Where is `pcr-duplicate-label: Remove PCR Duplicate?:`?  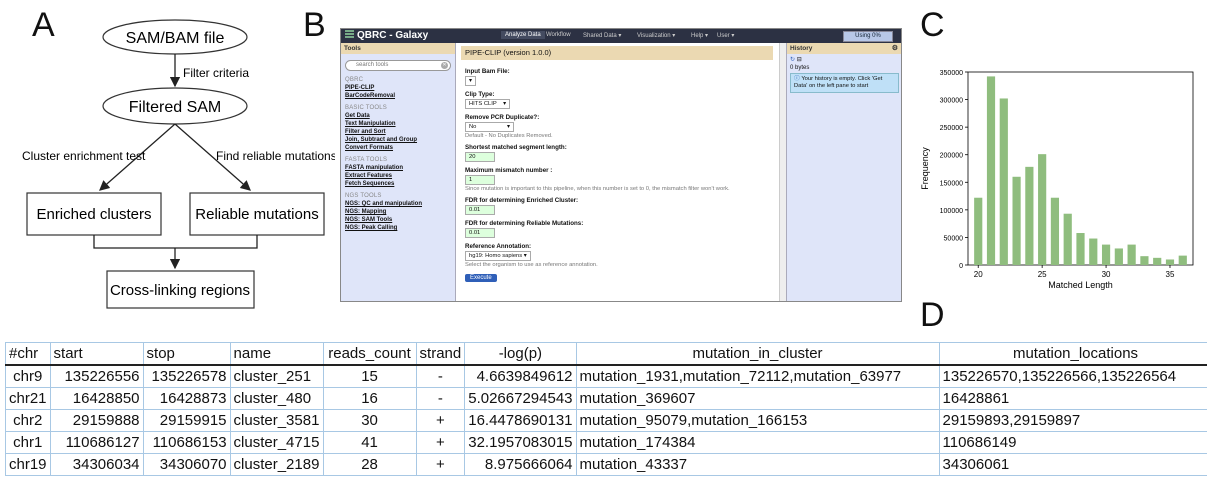 pcr-duplicate-label: Remove PCR Duplicate?: is located at coordinates (502, 117).